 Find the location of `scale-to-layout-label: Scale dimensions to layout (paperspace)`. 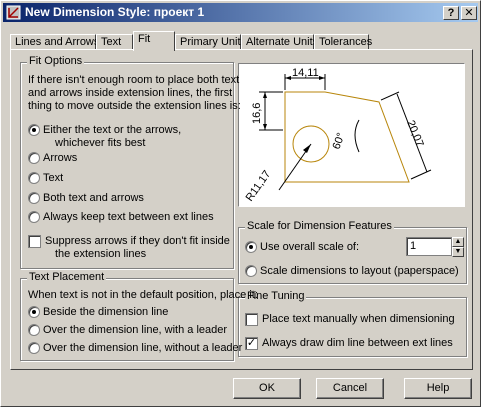

scale-to-layout-label: Scale dimensions to layout (paperspace) is located at coordinates (359, 271).